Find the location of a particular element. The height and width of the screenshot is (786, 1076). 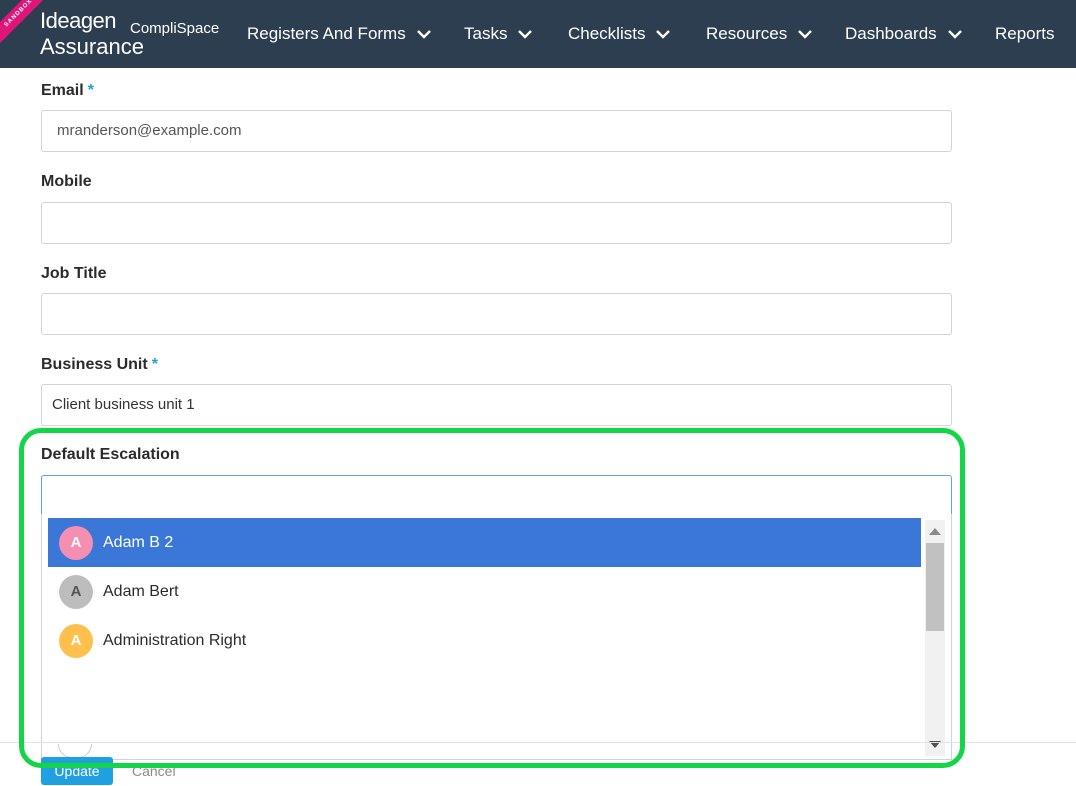

option-label: Administration Right is located at coordinates (175, 640).